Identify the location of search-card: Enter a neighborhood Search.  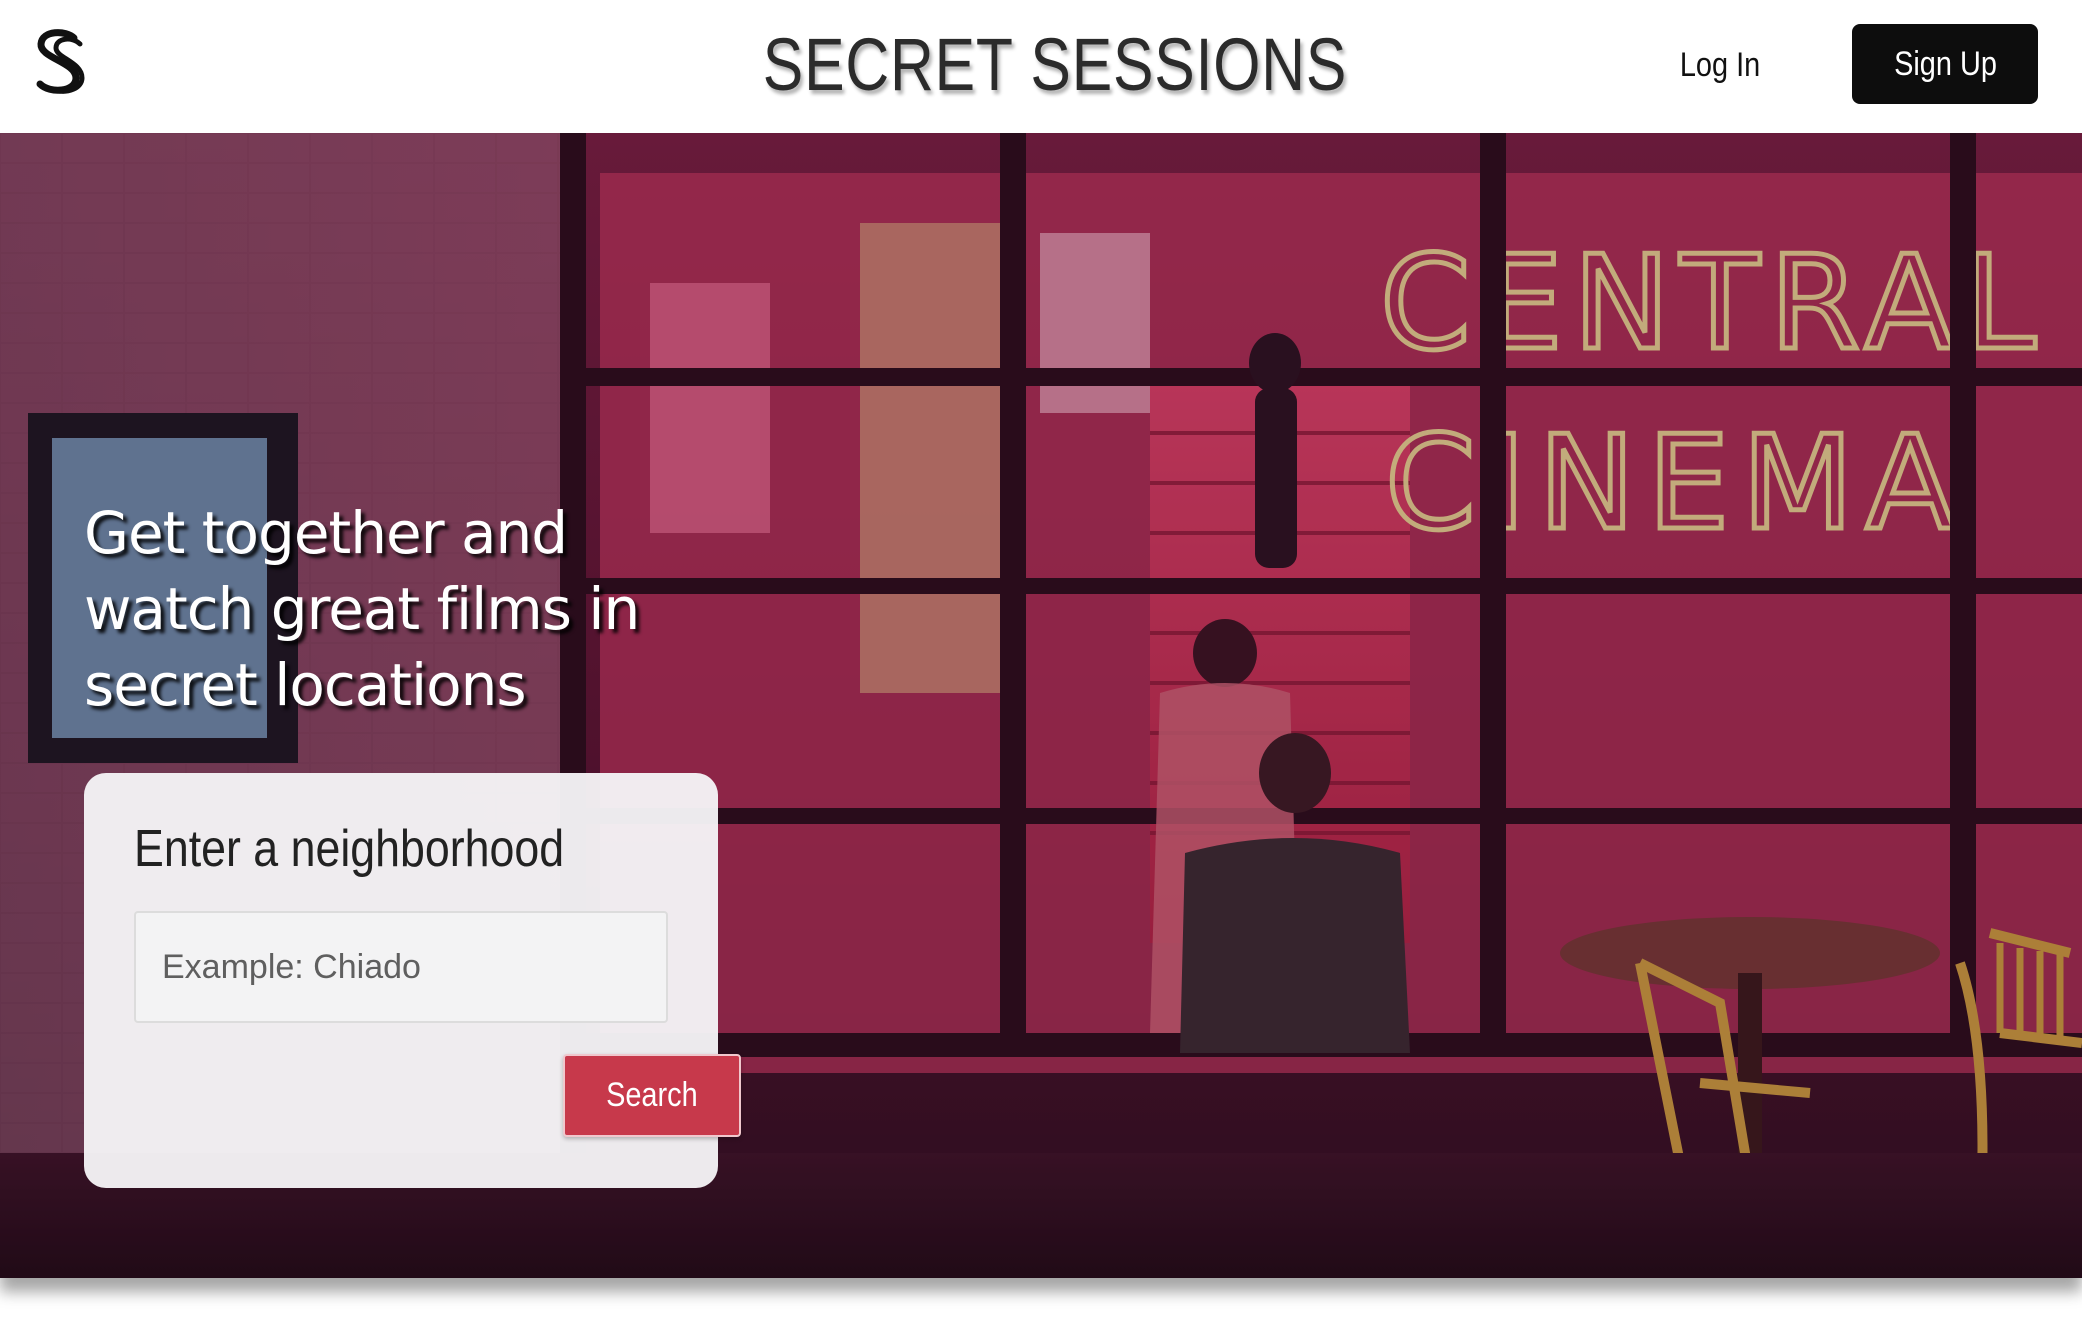
(412, 980).